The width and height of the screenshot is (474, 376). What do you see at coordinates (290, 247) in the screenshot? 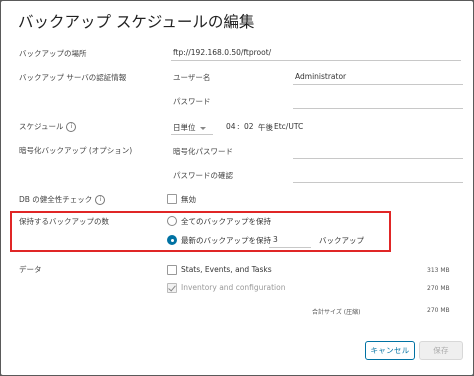
I see `keep-latest-count-underline` at bounding box center [290, 247].